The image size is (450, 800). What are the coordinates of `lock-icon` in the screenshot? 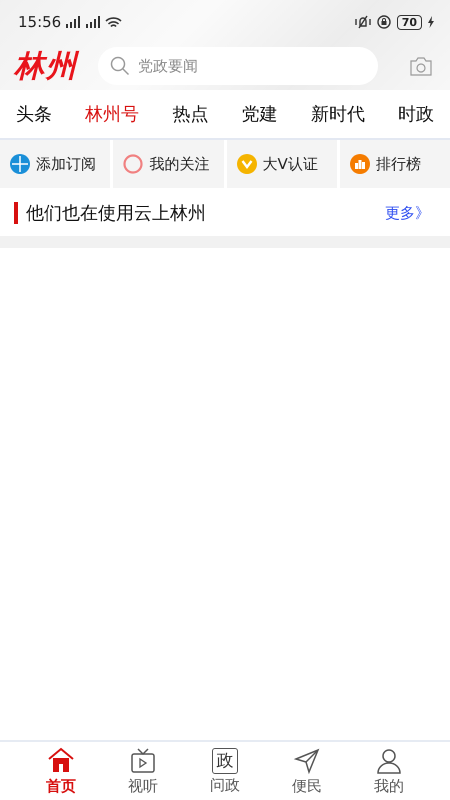 It's located at (383, 22).